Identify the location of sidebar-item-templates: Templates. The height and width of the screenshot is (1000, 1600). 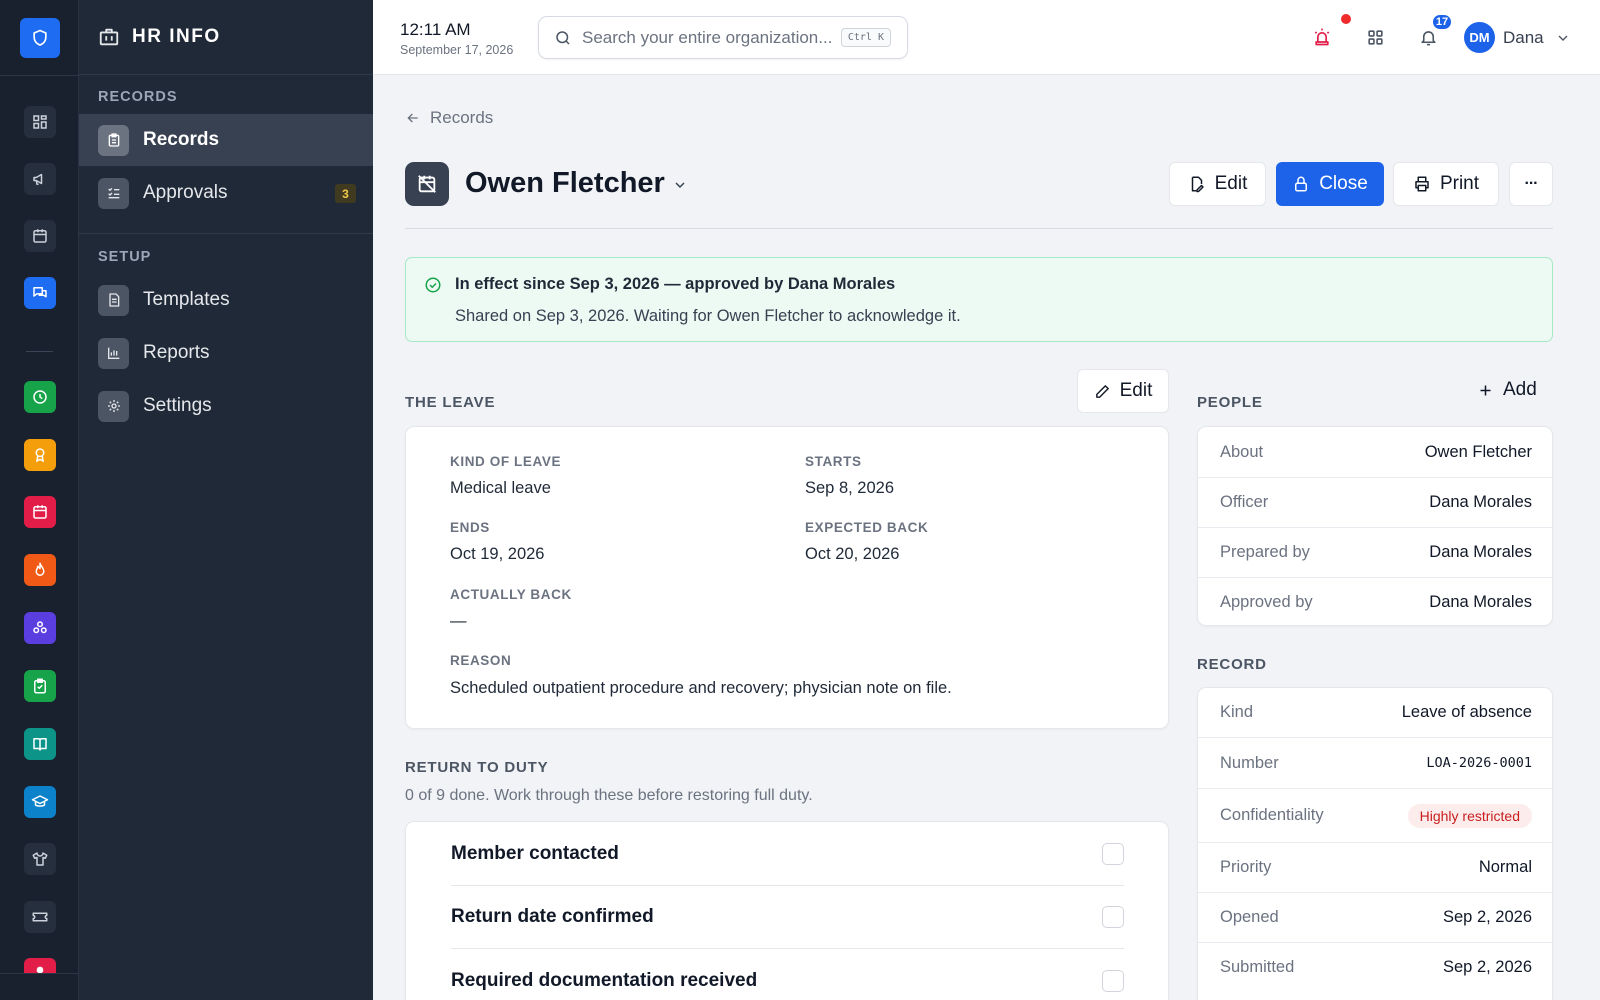
(226, 300).